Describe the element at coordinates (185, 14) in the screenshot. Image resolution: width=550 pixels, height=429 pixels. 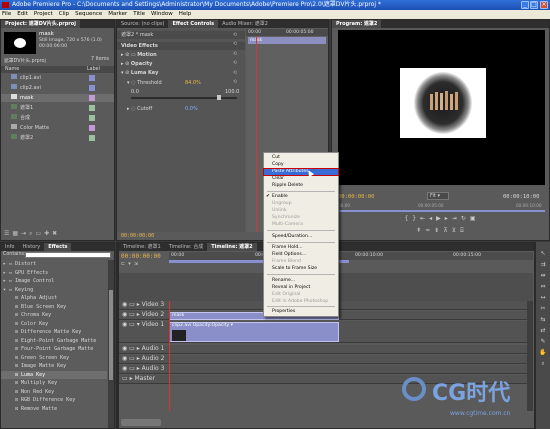
I see `menu-help: Help` at that location.